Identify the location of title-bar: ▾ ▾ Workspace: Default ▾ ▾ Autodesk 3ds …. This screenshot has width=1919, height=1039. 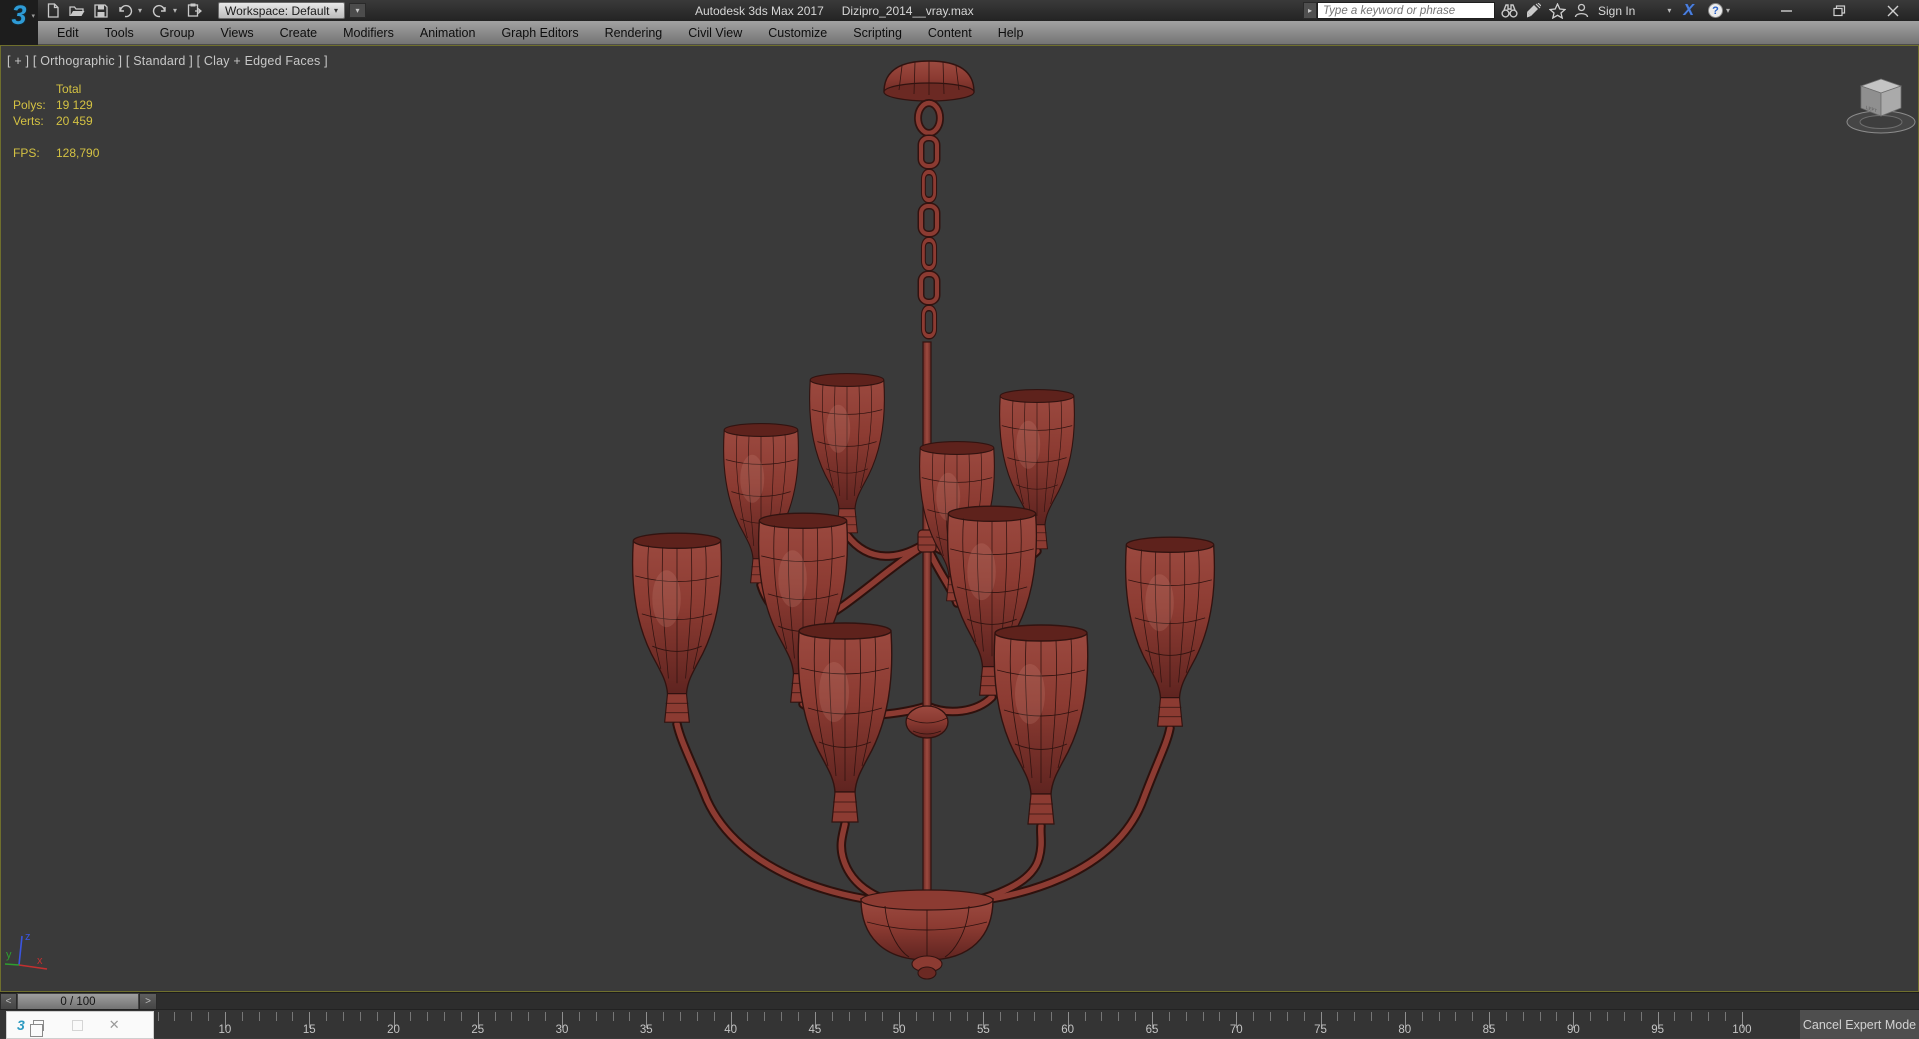
(959, 10).